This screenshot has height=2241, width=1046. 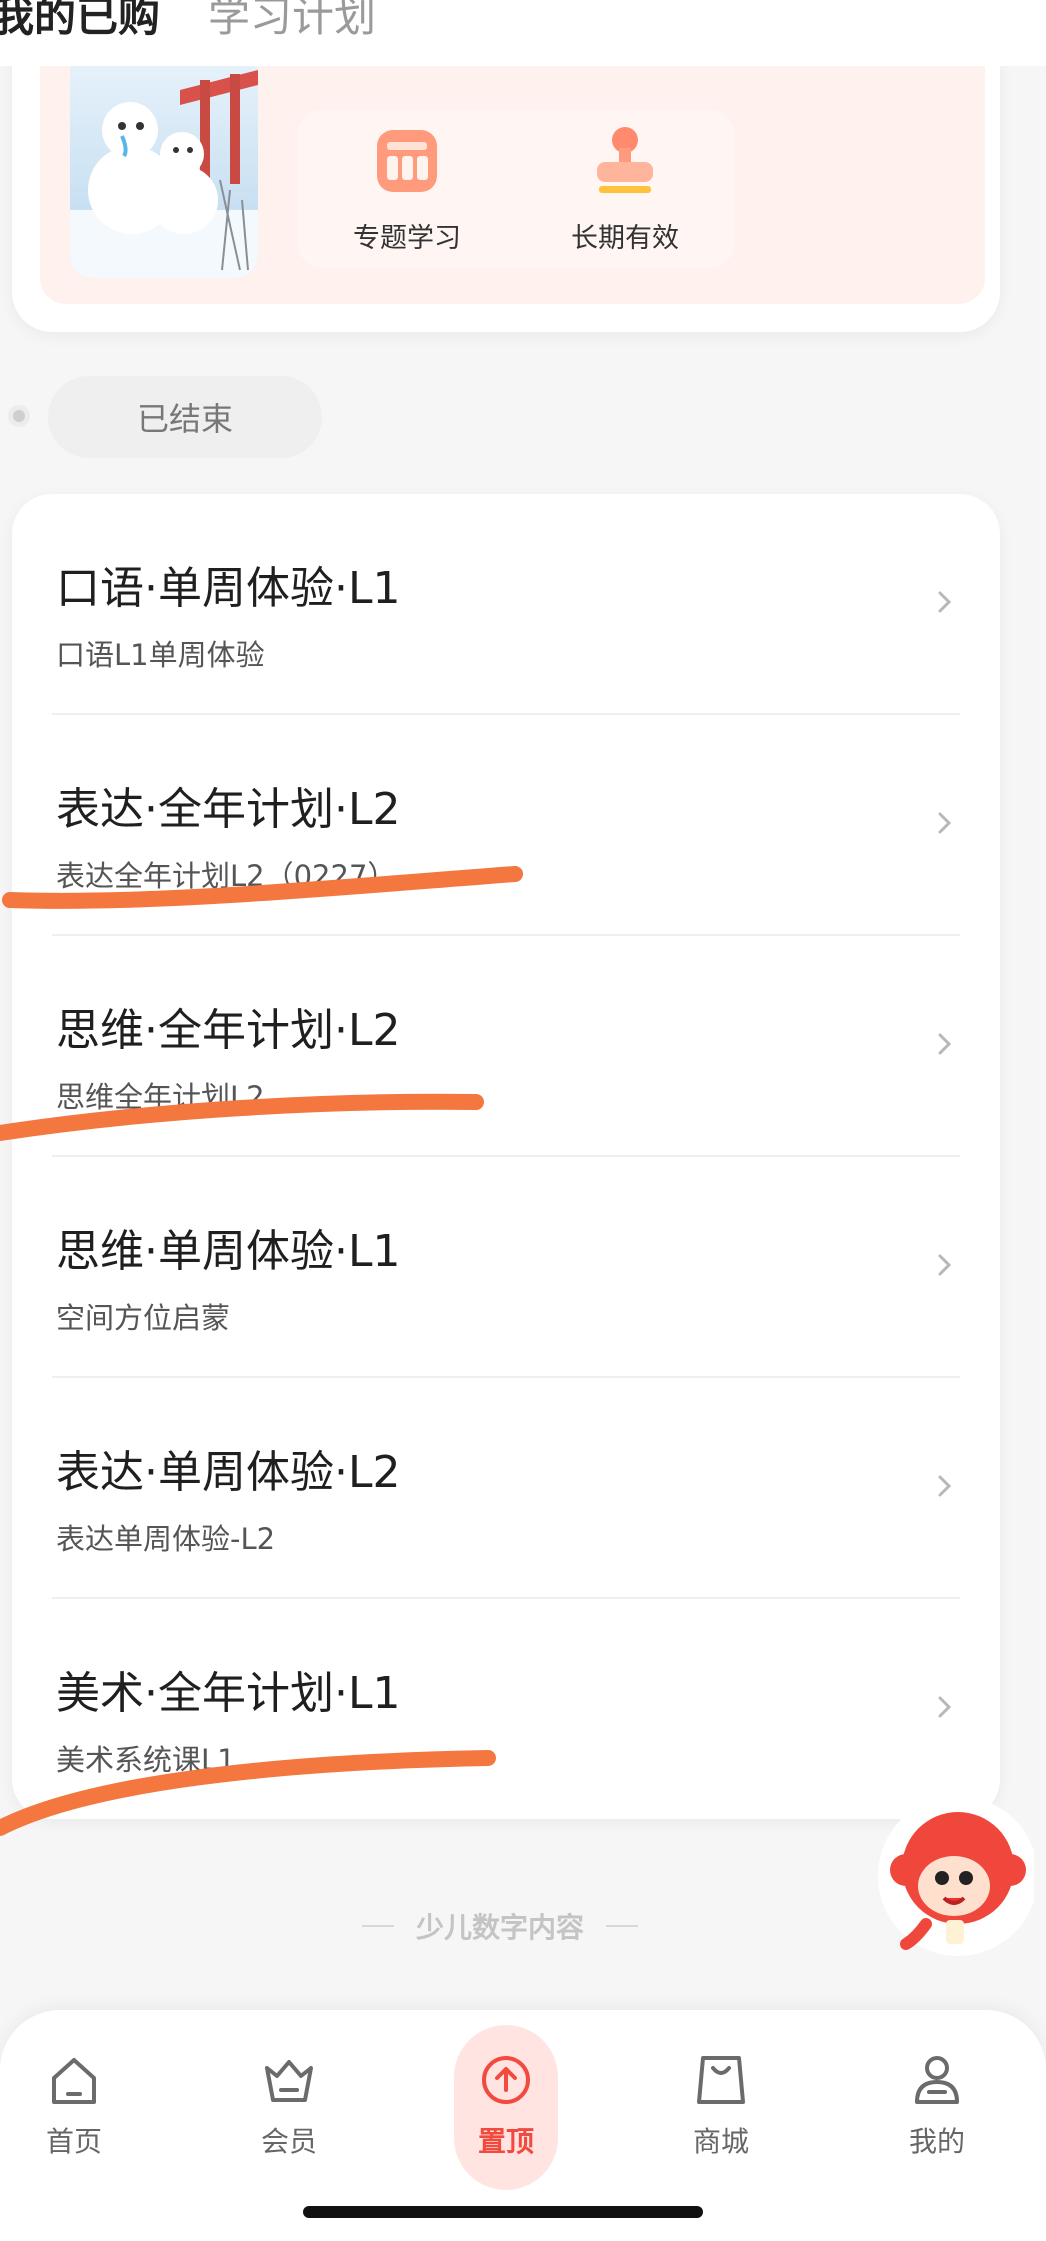 I want to click on home-icon, so click(x=74, y=2081).